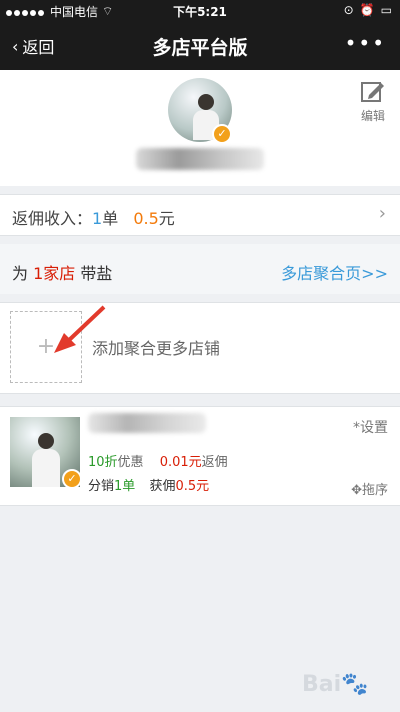  Describe the element at coordinates (365, 43) in the screenshot. I see `more-options-button: •••` at that location.